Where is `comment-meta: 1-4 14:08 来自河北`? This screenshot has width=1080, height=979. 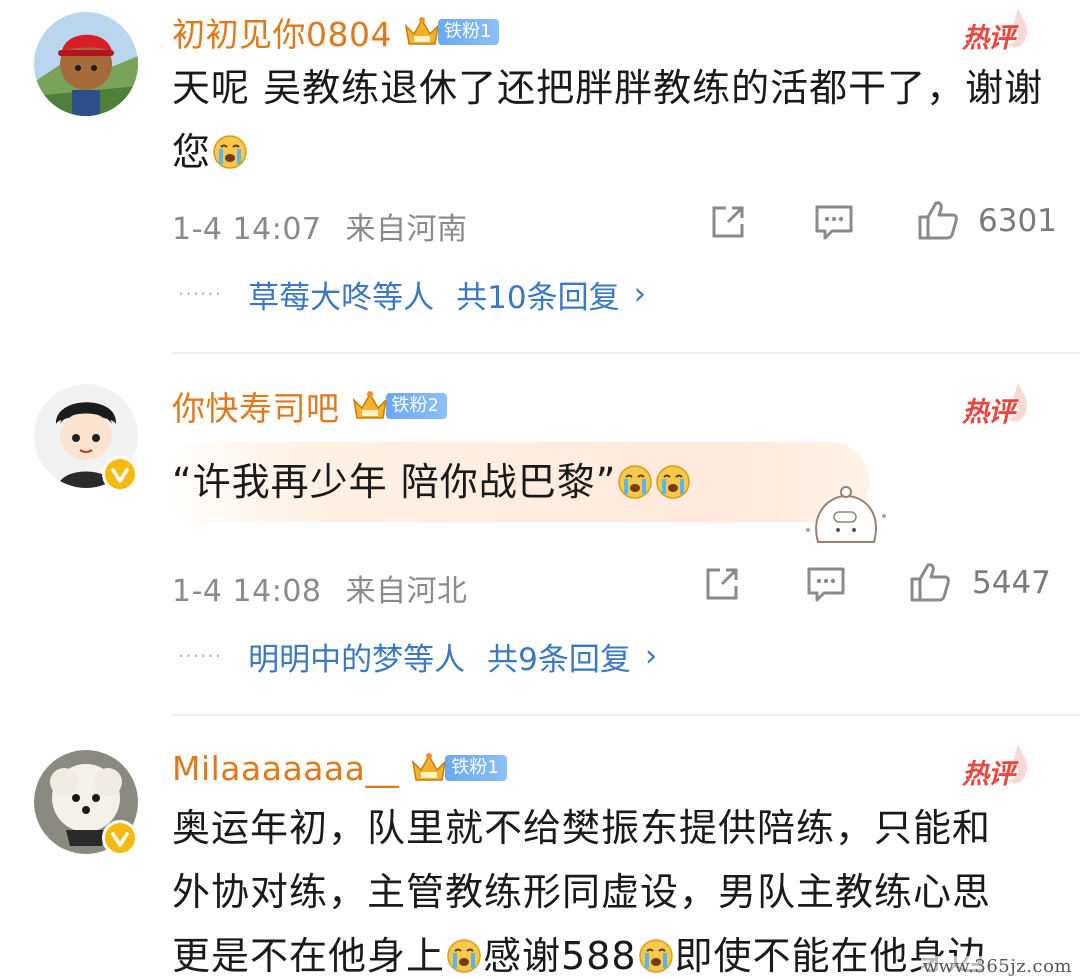
comment-meta: 1-4 14:08 来自河北 is located at coordinates (320, 588).